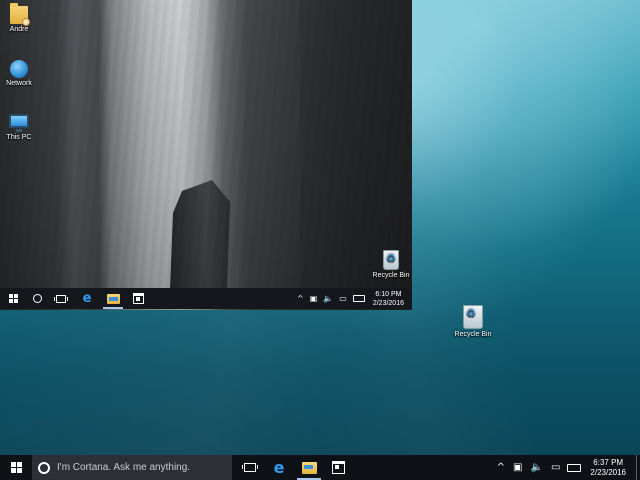 The image size is (640, 480). Describe the element at coordinates (608, 462) in the screenshot. I see `clock-time: 6:37 PM` at that location.